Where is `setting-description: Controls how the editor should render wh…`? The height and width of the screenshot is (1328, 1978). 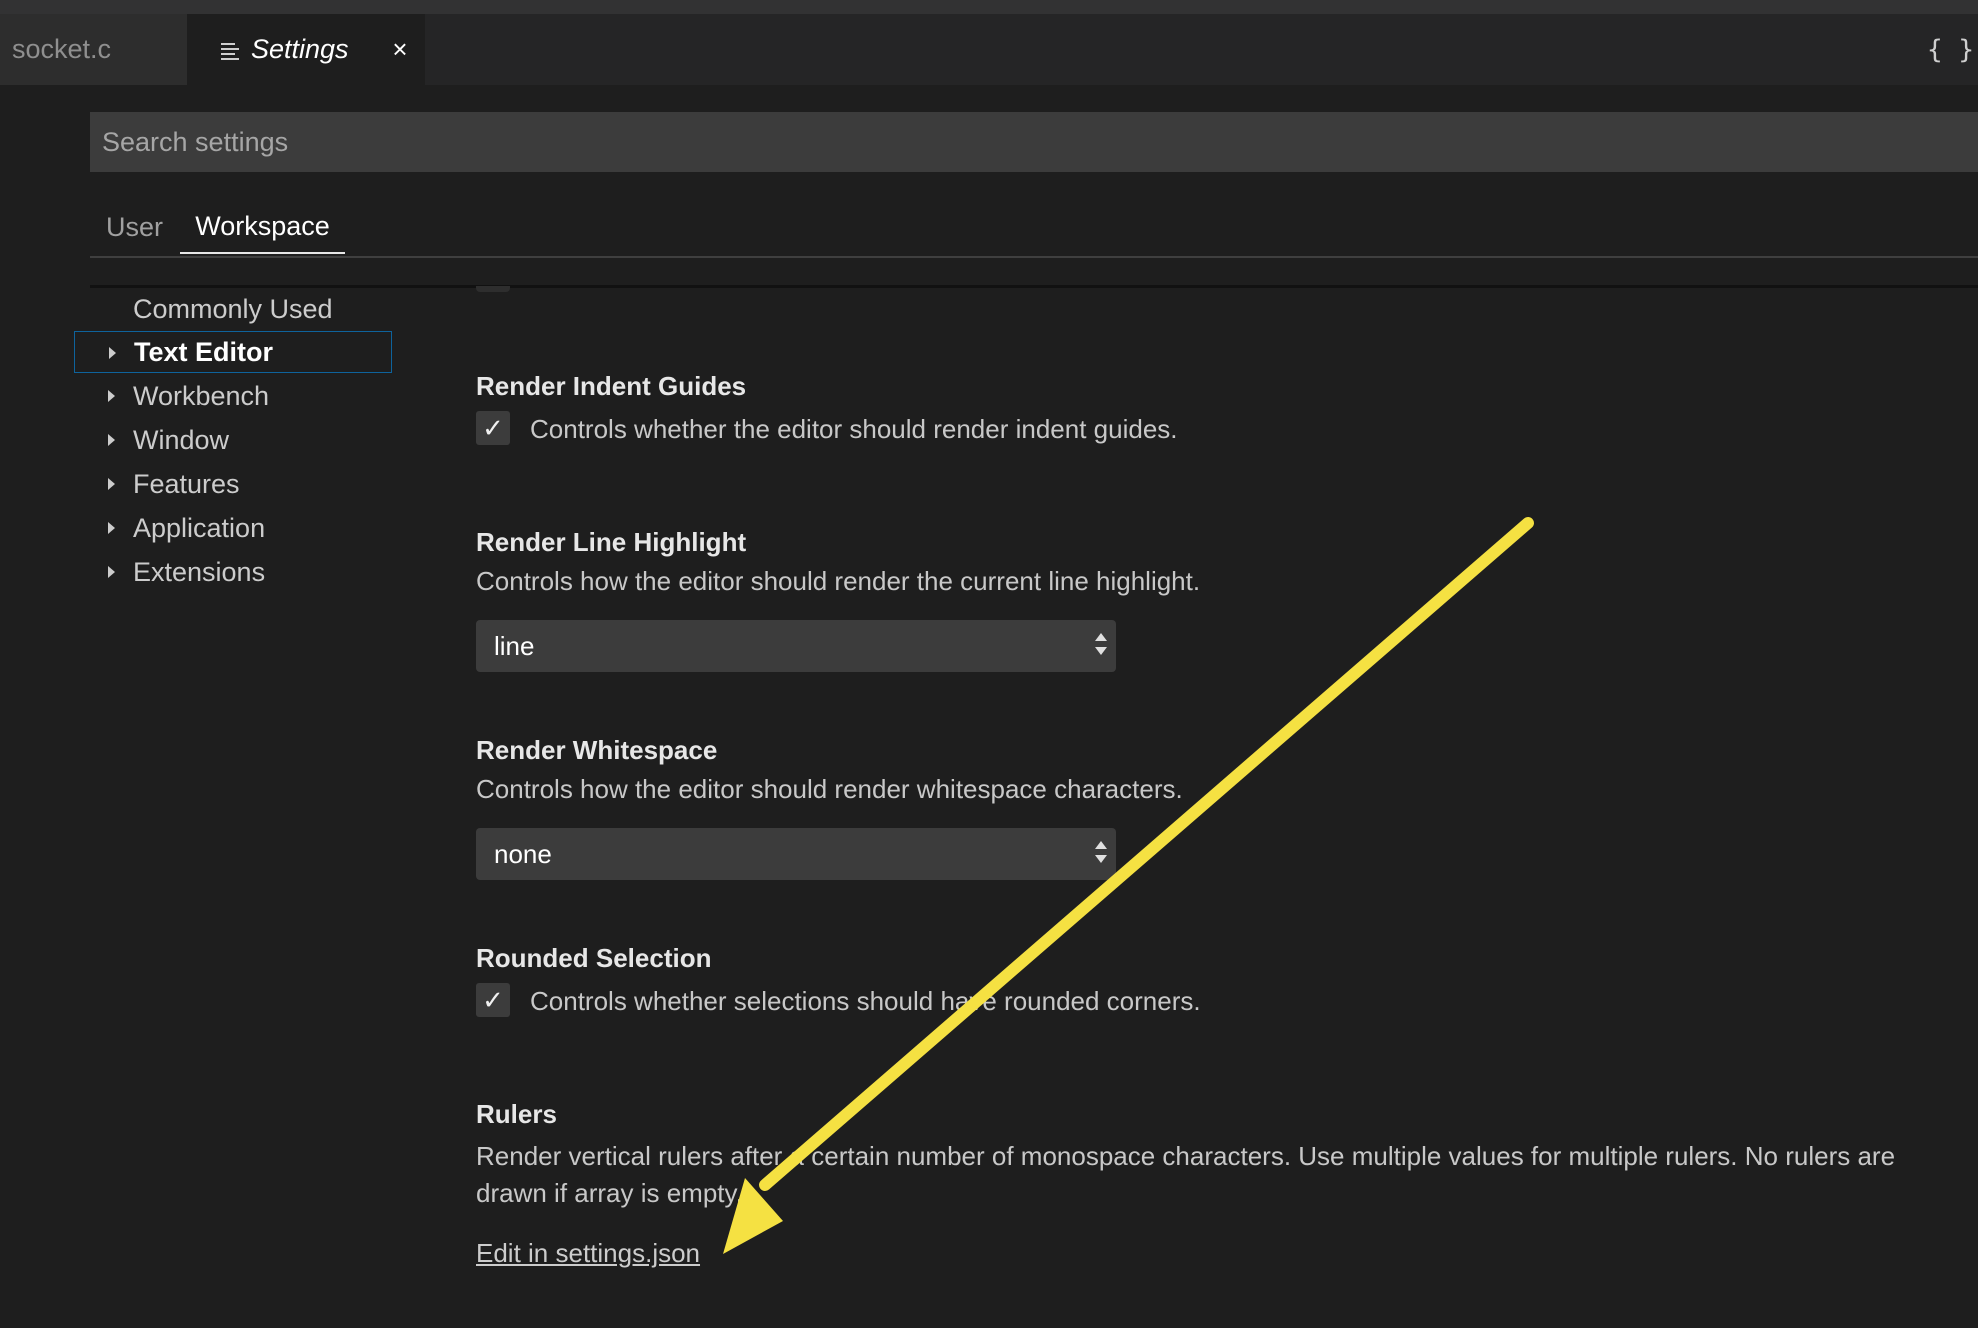 setting-description: Controls how the editor should render wh… is located at coordinates (829, 789).